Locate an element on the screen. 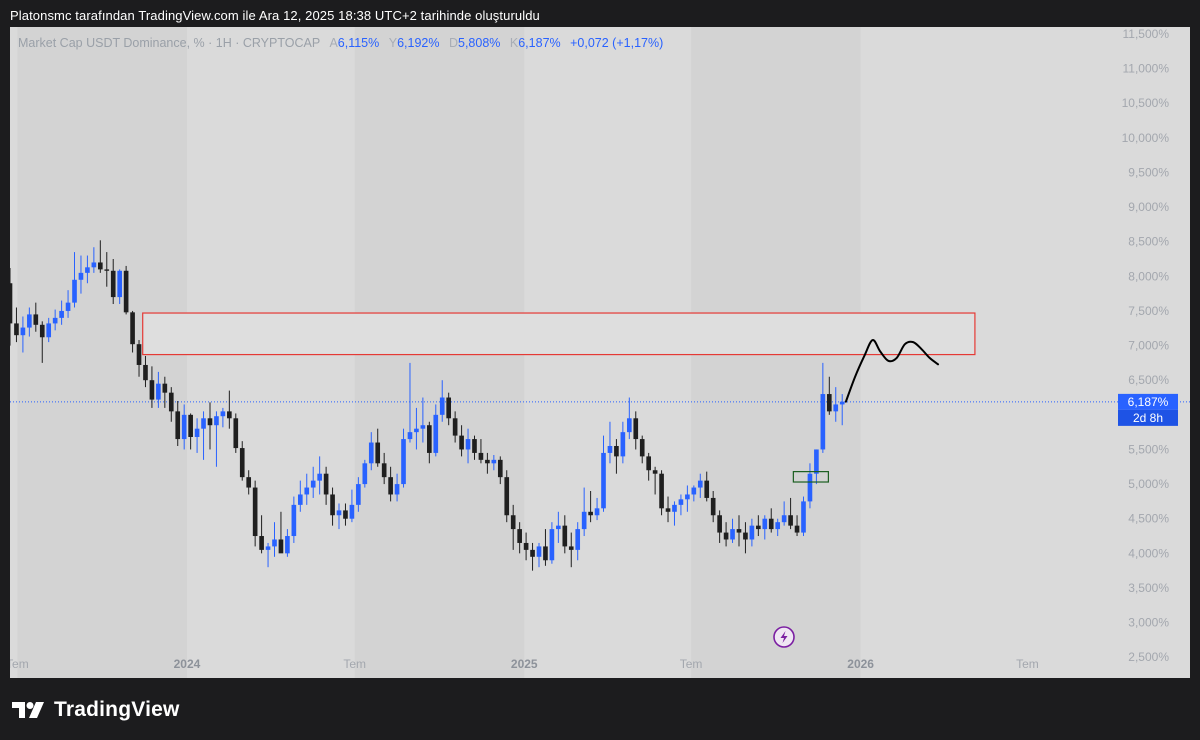 The width and height of the screenshot is (1200, 740). low-key: D is located at coordinates (453, 43).